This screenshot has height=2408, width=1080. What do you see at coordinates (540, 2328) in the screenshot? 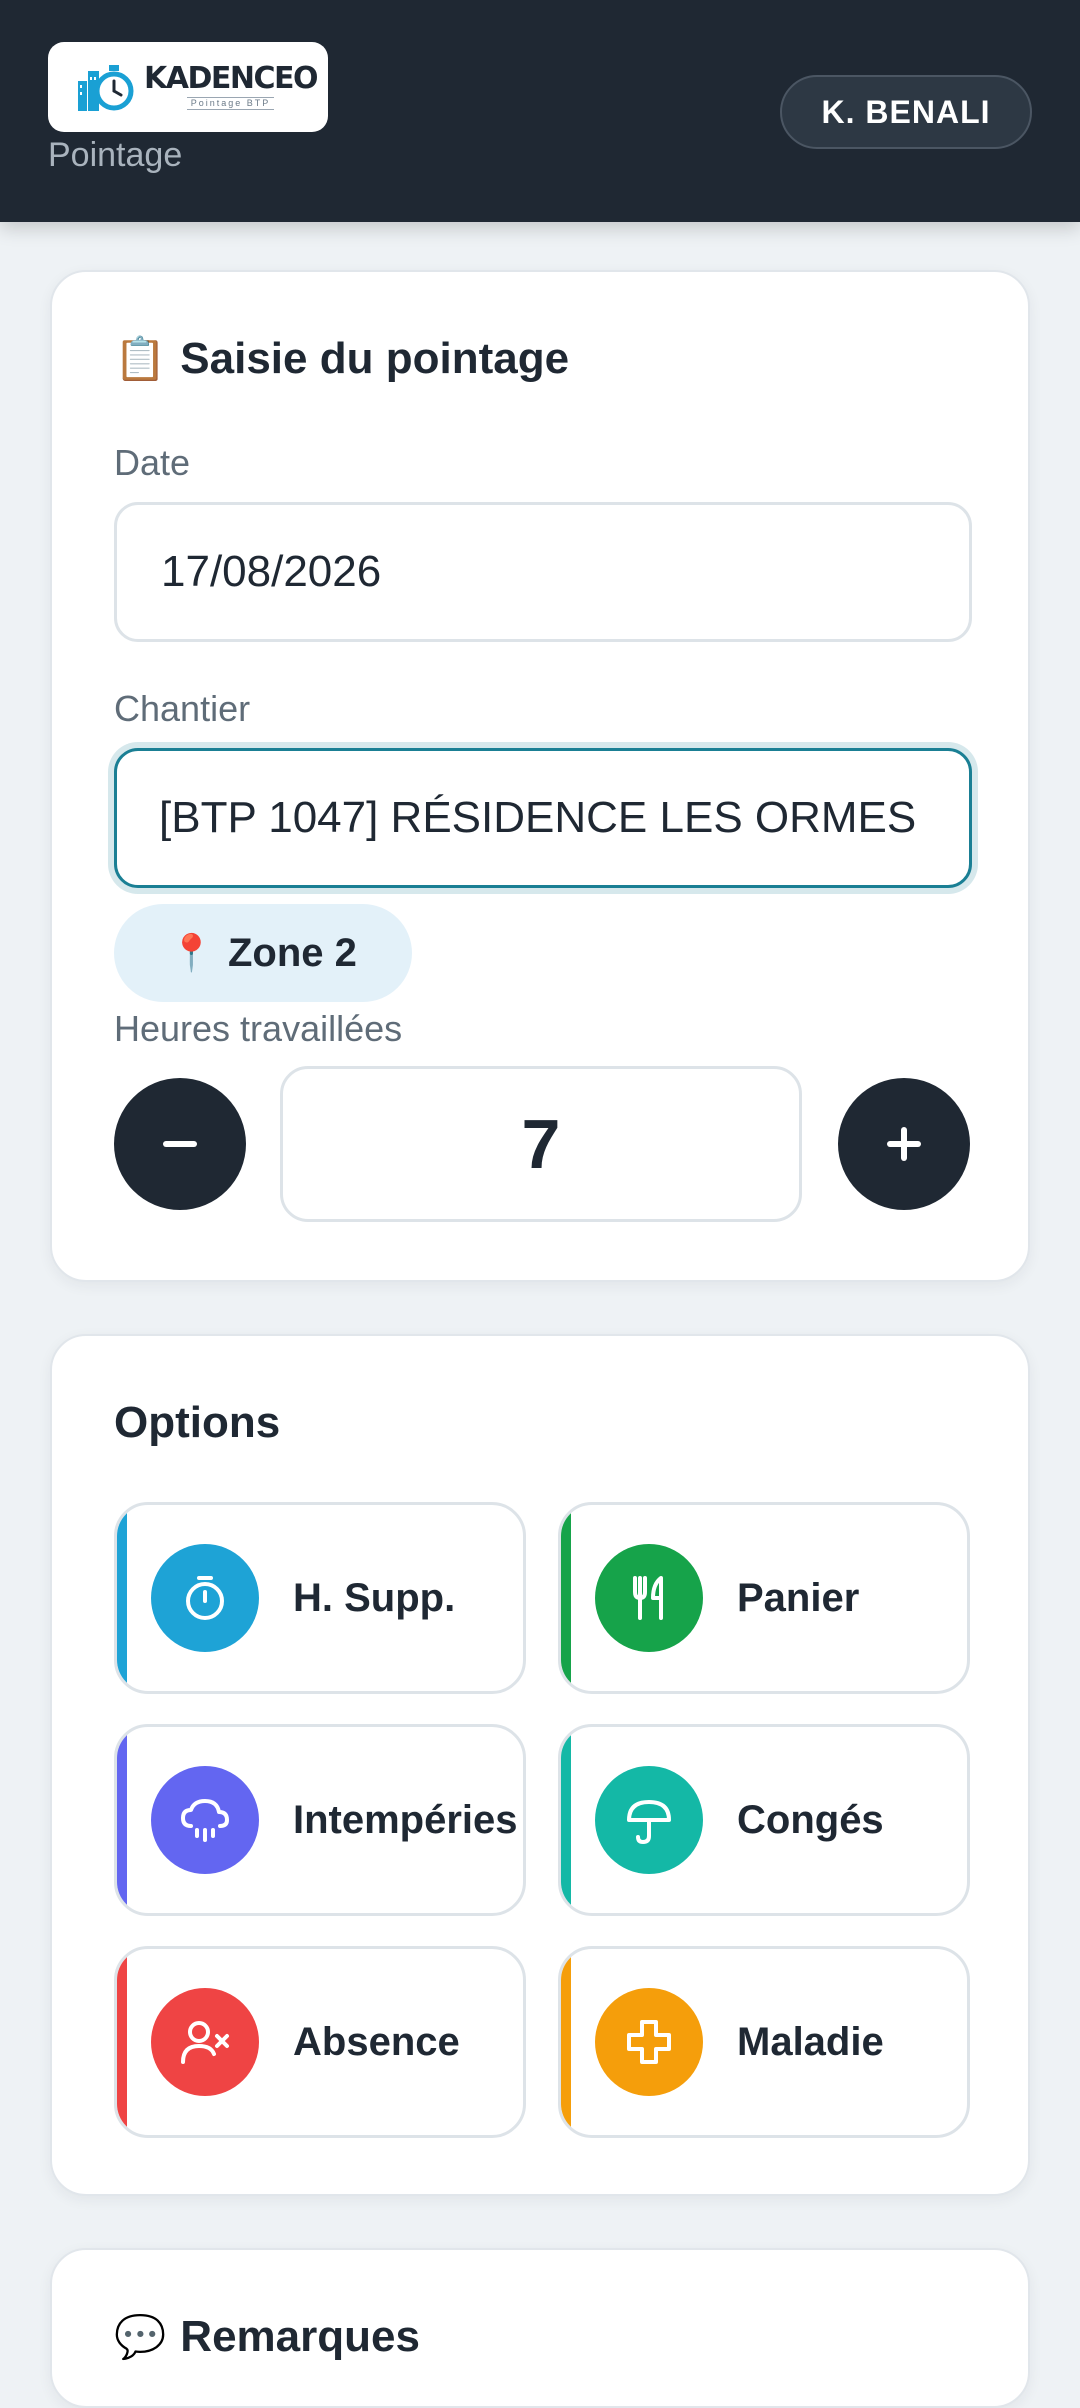
I see `remarks-card: 💬 Remarques` at bounding box center [540, 2328].